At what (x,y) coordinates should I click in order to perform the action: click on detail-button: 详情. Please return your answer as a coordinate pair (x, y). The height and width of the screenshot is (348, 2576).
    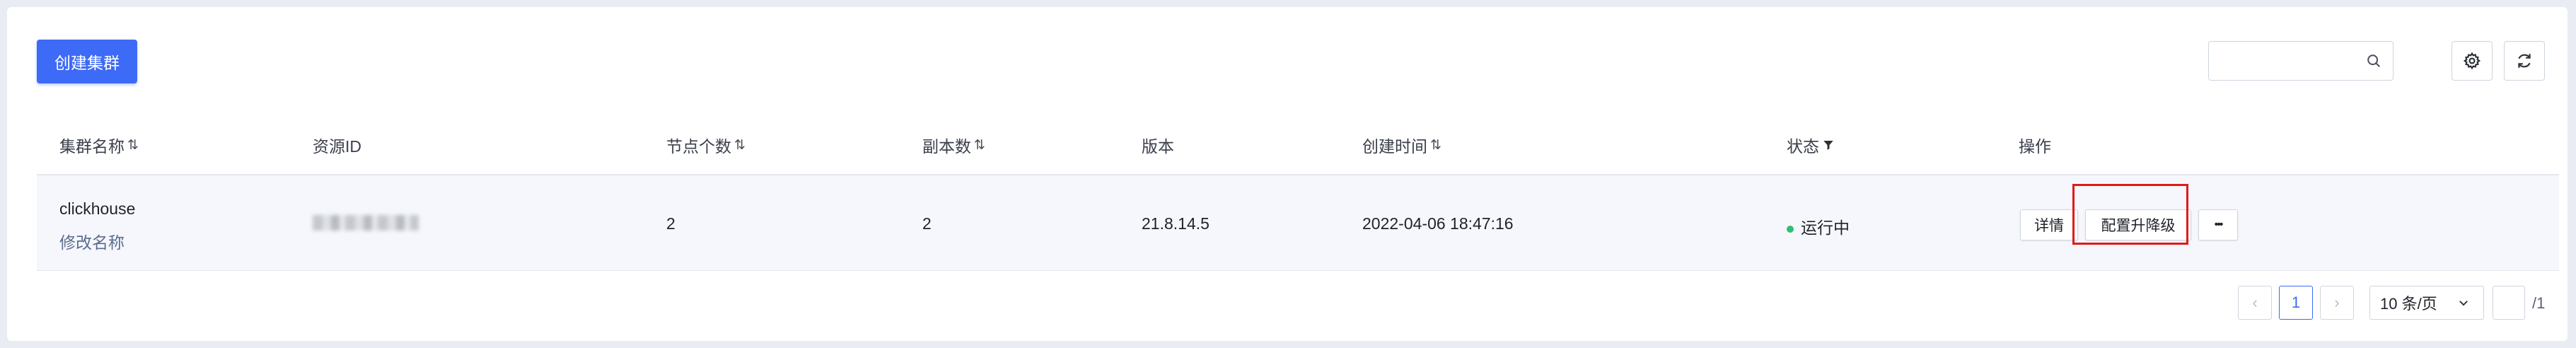
    Looking at the image, I should click on (2049, 224).